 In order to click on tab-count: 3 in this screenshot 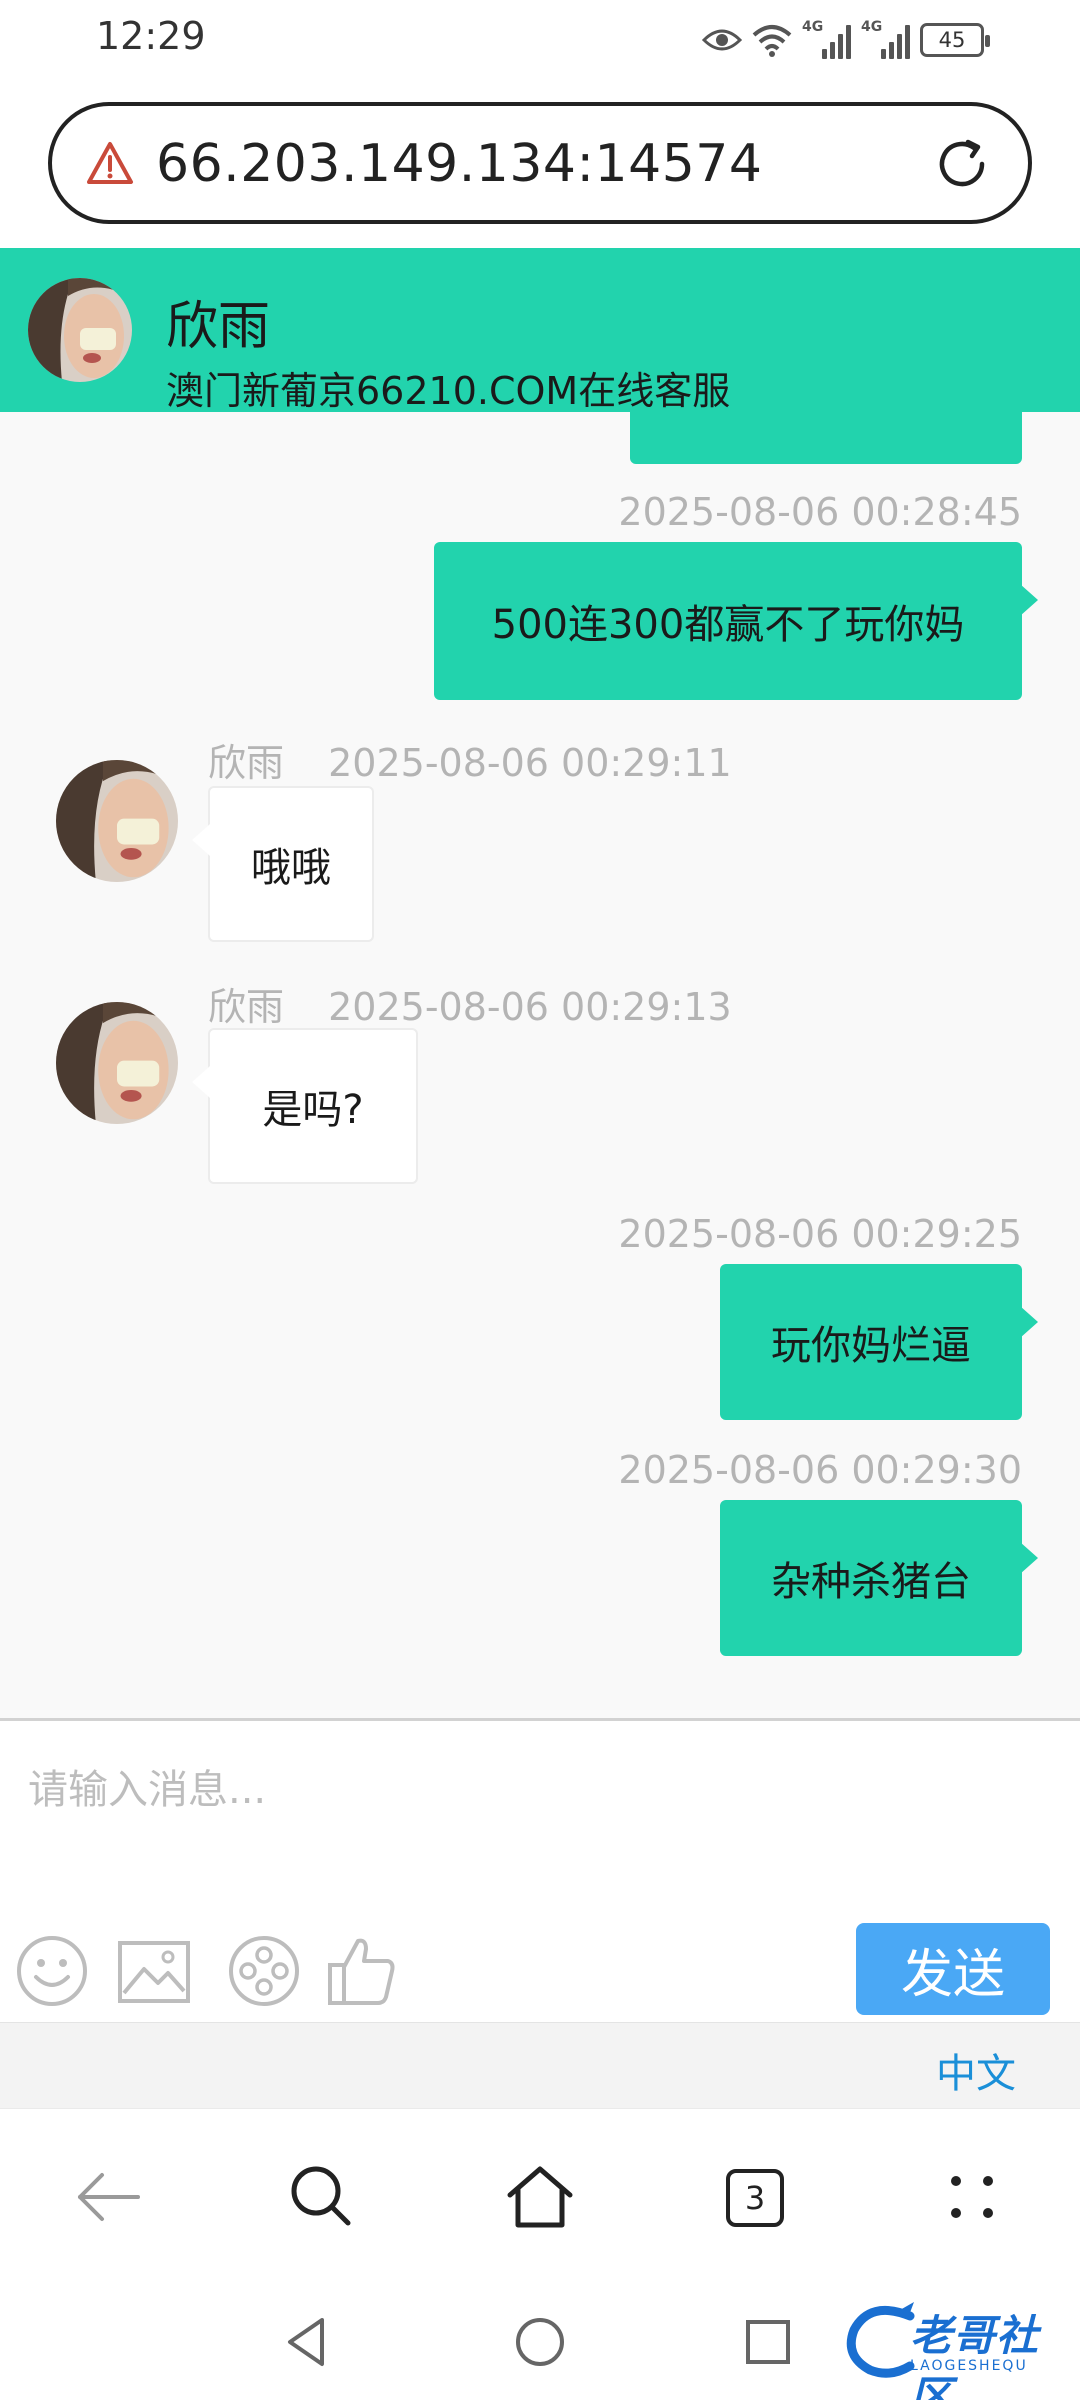, I will do `click(755, 2198)`.